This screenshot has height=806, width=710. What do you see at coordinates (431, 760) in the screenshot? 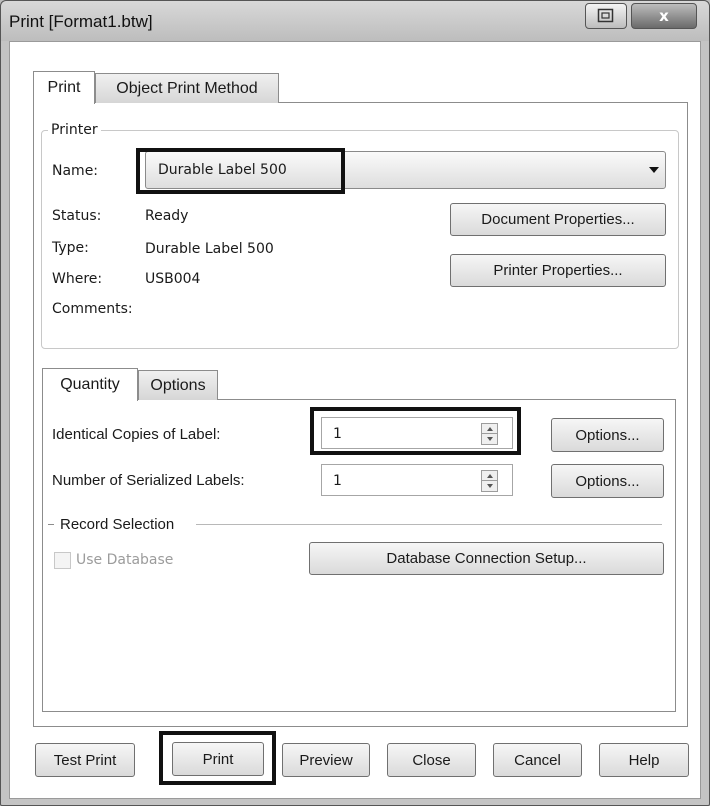
I see `close-dialog-button: Close` at bounding box center [431, 760].